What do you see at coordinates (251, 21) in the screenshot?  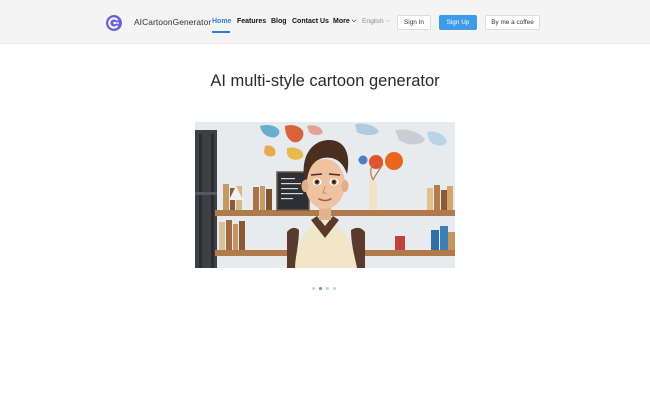 I see `nav-features: Features` at bounding box center [251, 21].